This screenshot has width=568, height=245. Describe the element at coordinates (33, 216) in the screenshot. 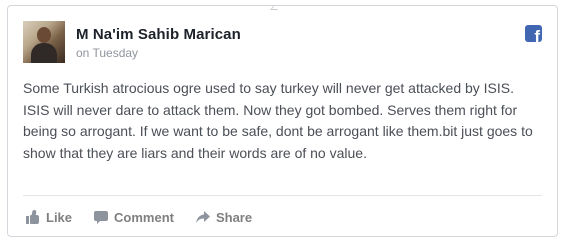

I see `like-icon` at that location.